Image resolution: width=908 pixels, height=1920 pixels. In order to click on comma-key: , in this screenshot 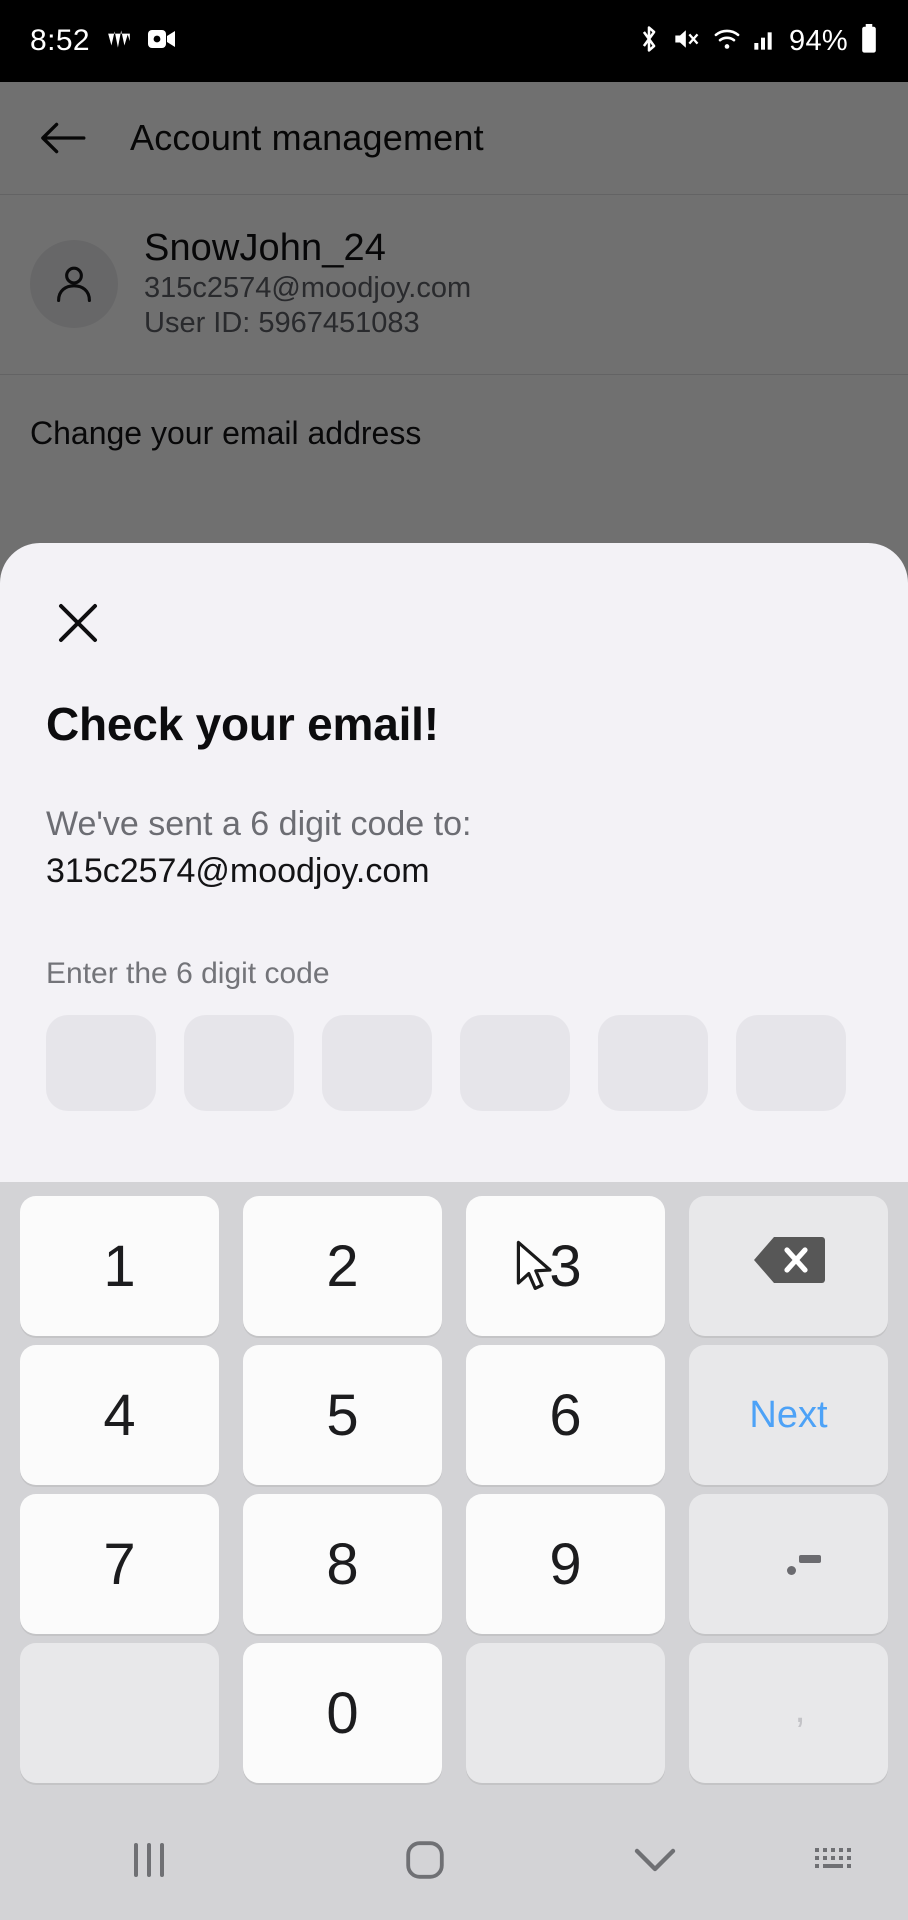, I will do `click(788, 1713)`.